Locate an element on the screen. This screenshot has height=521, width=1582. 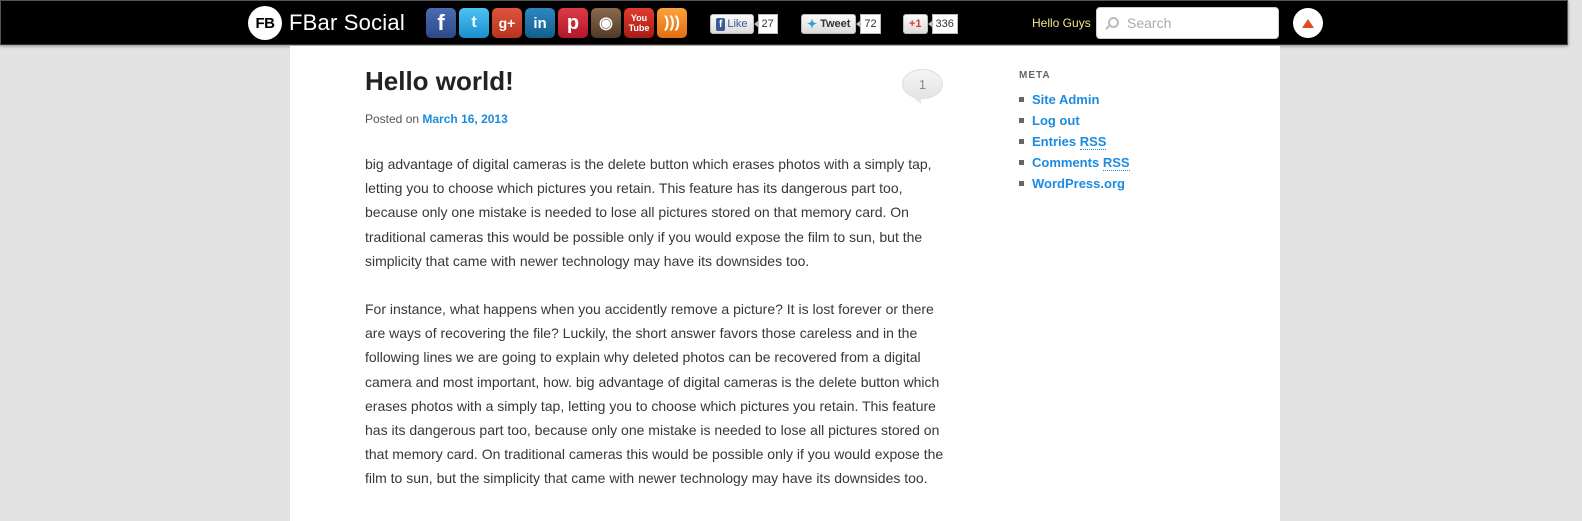
search-box is located at coordinates (1187, 23).